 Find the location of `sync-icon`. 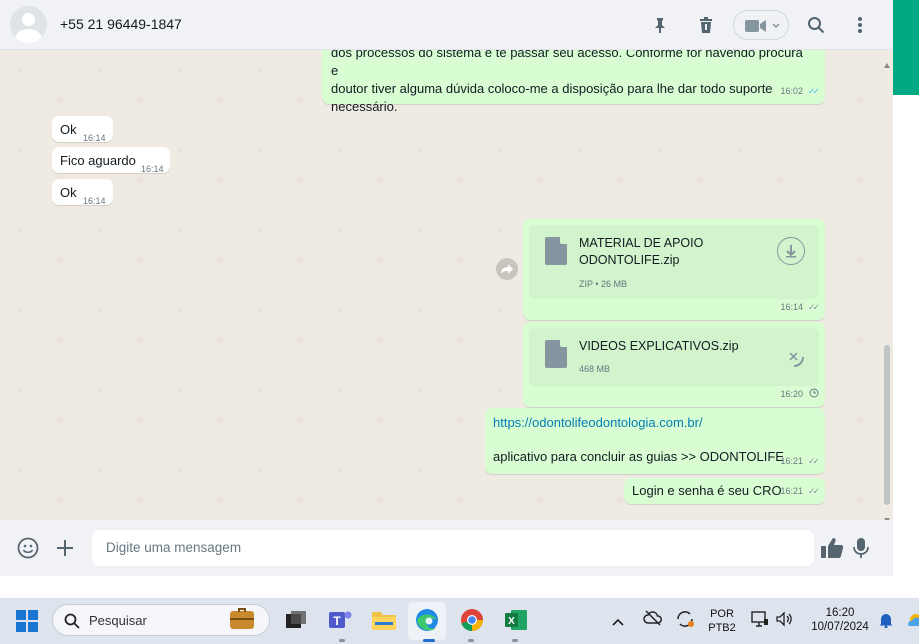

sync-icon is located at coordinates (685, 621).